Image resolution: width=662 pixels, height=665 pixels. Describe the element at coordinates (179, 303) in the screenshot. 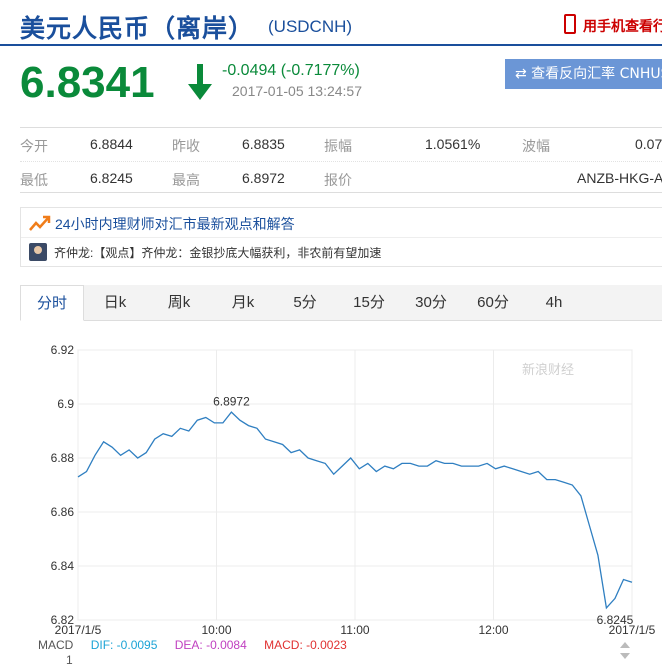

I see `tab-weekly-k: 周k` at that location.